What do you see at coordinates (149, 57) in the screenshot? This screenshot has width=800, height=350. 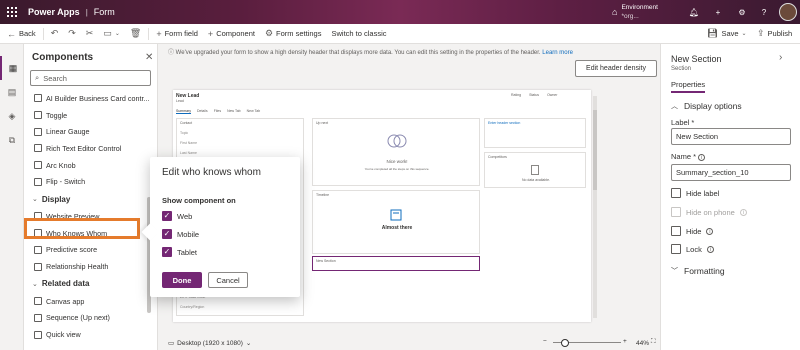 I see `close-icon: ✕` at bounding box center [149, 57].